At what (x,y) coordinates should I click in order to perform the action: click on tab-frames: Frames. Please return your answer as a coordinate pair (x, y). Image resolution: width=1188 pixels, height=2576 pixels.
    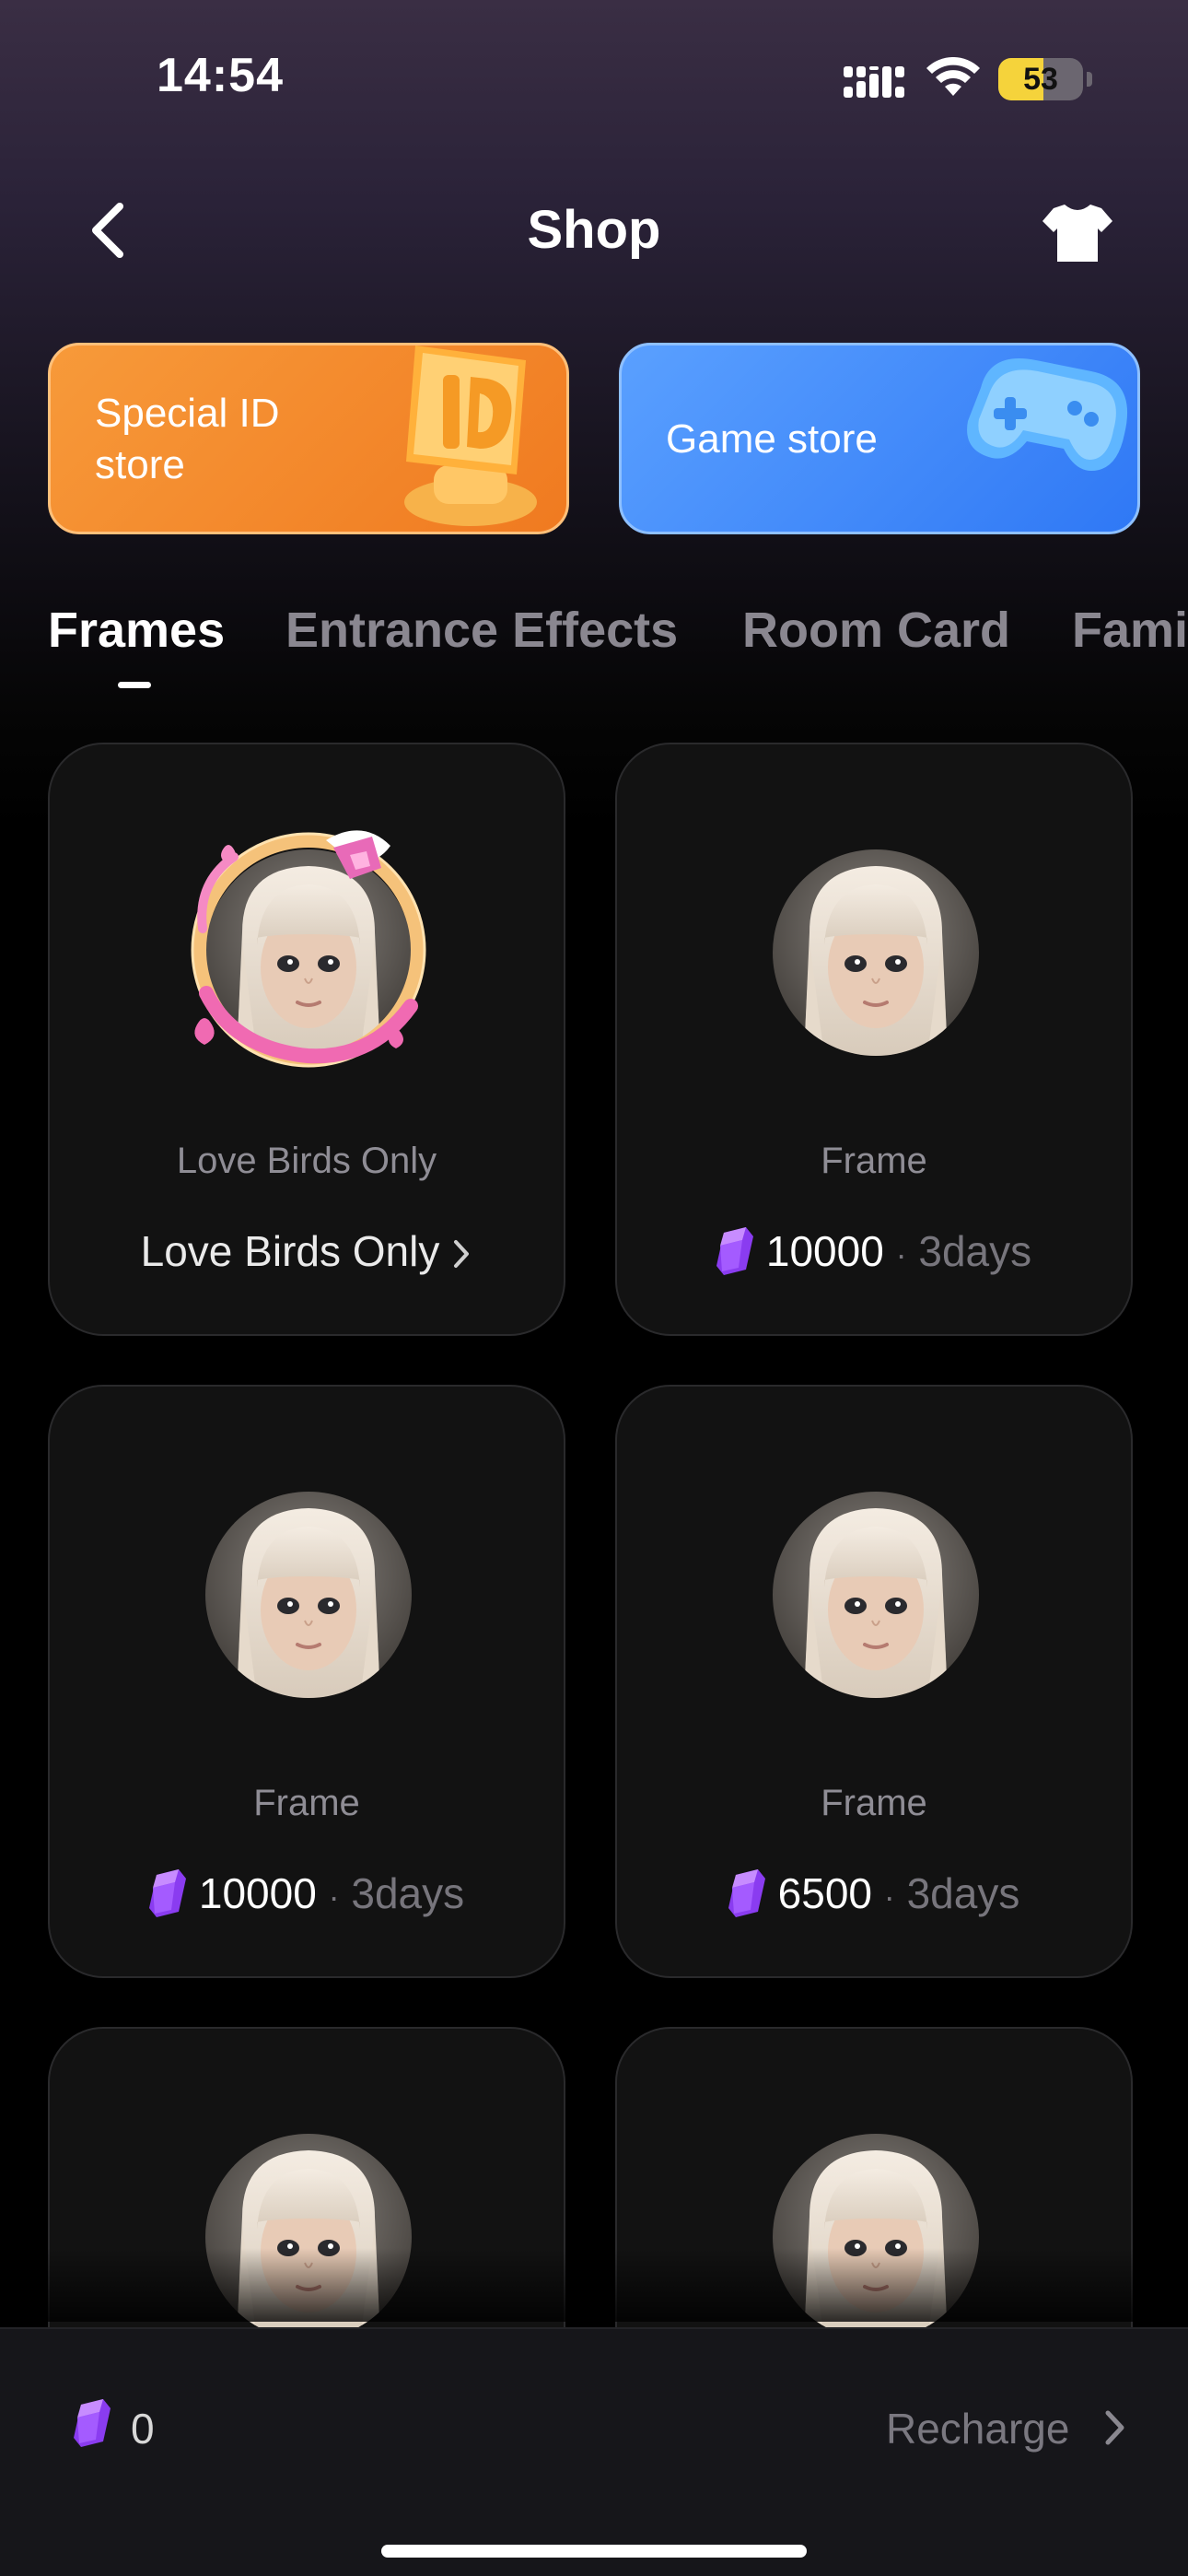
    Looking at the image, I should click on (136, 630).